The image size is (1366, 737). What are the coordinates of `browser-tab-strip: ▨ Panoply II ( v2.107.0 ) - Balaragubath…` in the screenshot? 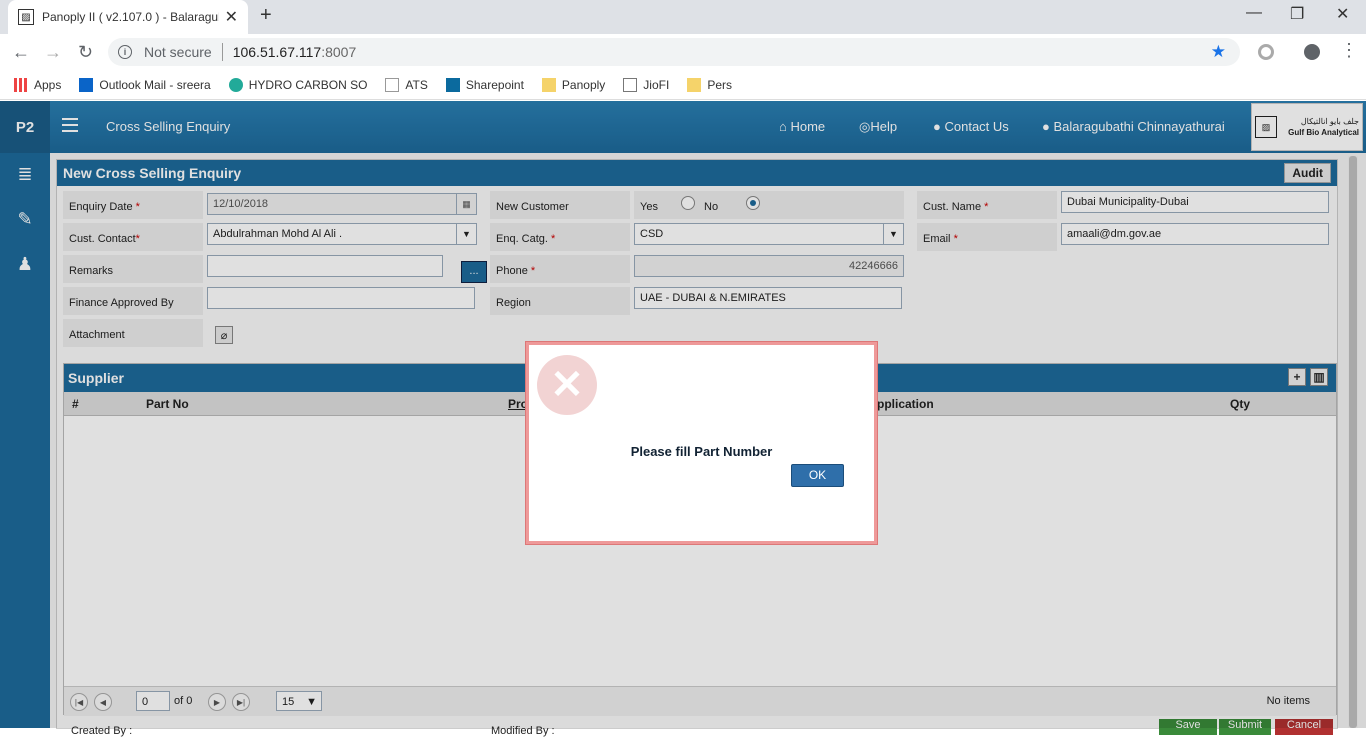 It's located at (683, 17).